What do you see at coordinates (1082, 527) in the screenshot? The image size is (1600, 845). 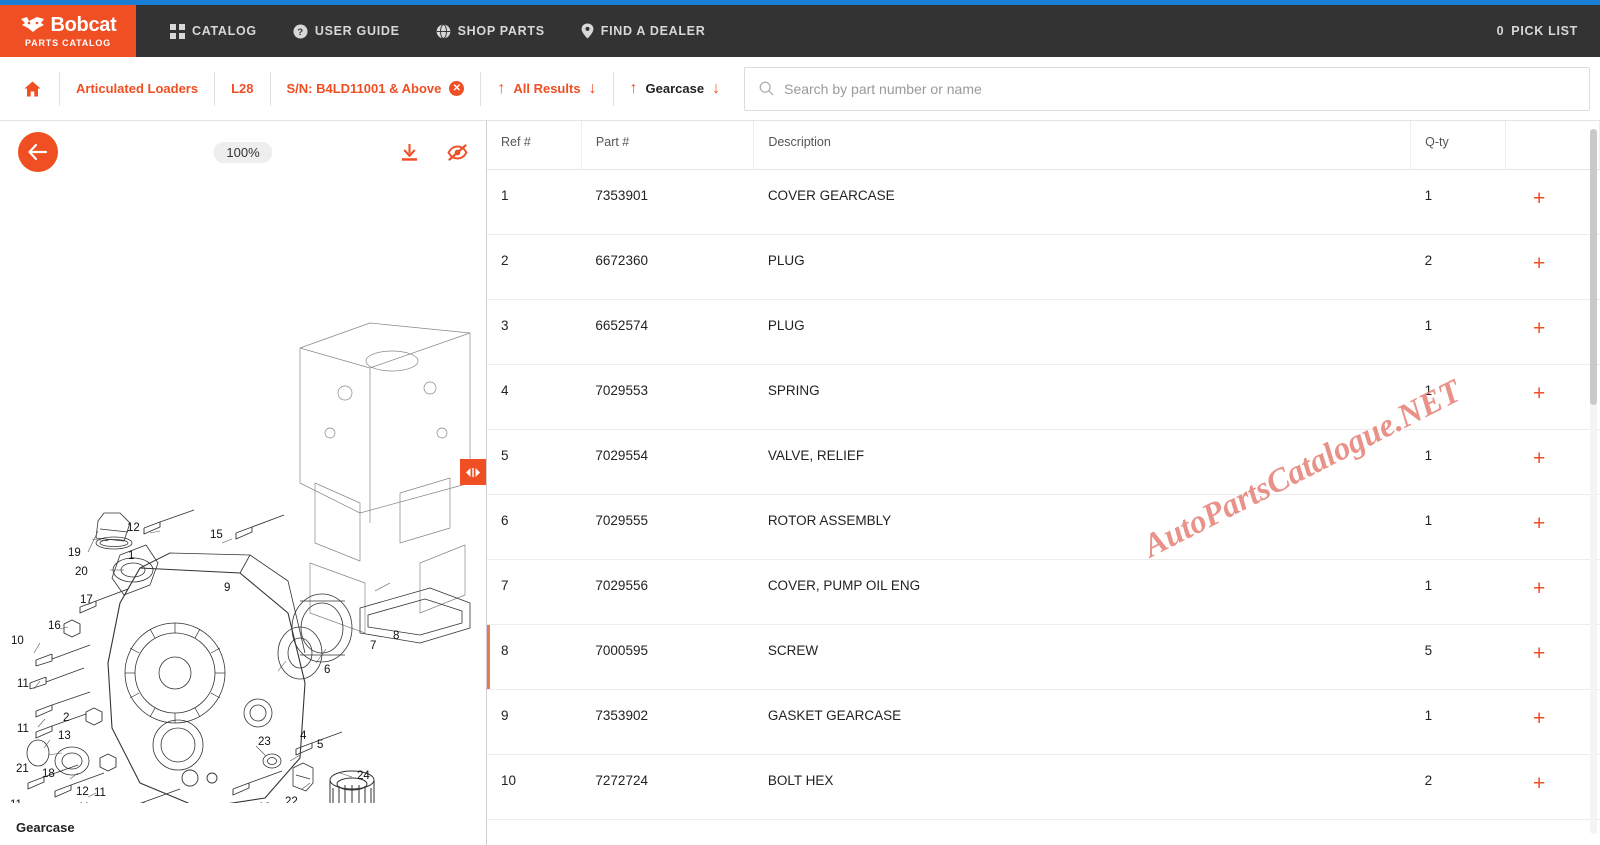 I see `cell-description: ROTOR ASSEMBLY` at bounding box center [1082, 527].